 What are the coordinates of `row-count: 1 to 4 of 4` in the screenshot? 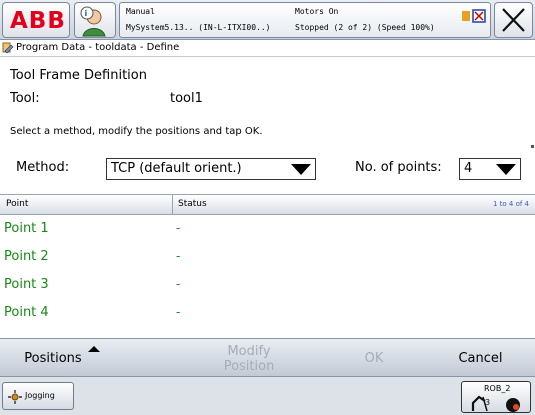 It's located at (510, 204).